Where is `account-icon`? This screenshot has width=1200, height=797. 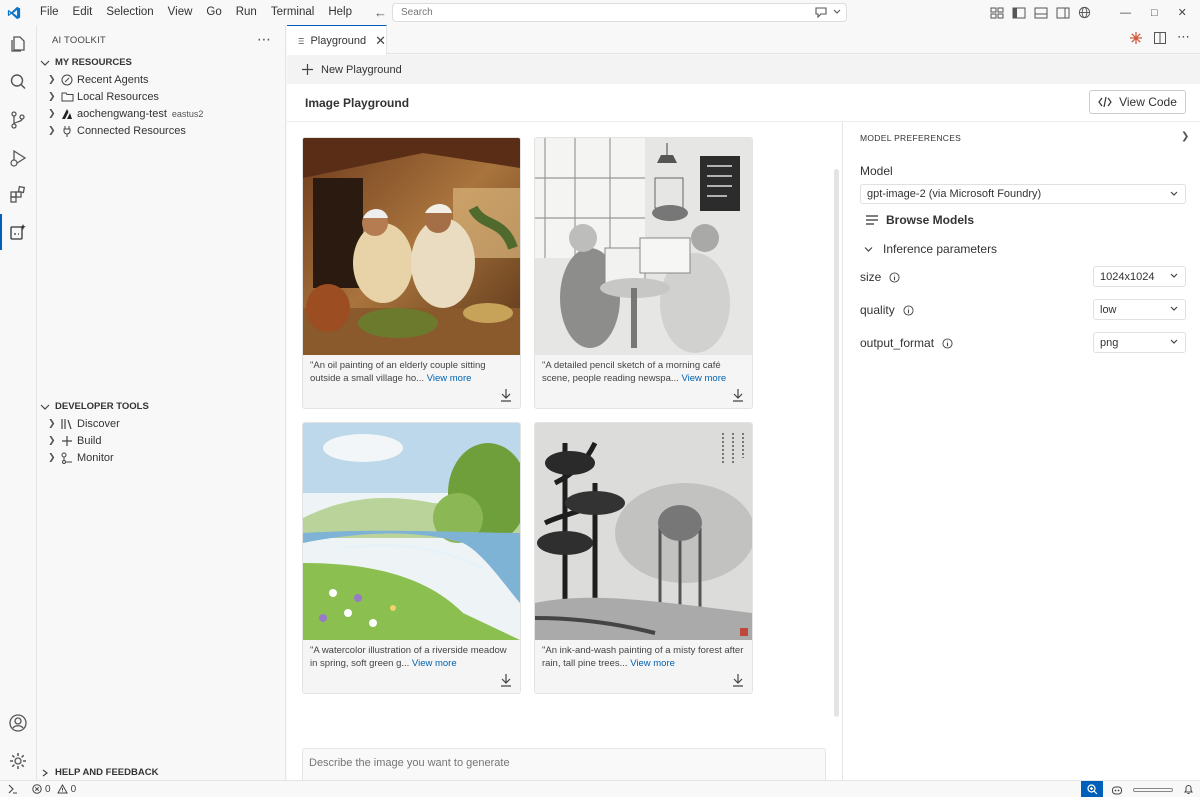 account-icon is located at coordinates (18, 723).